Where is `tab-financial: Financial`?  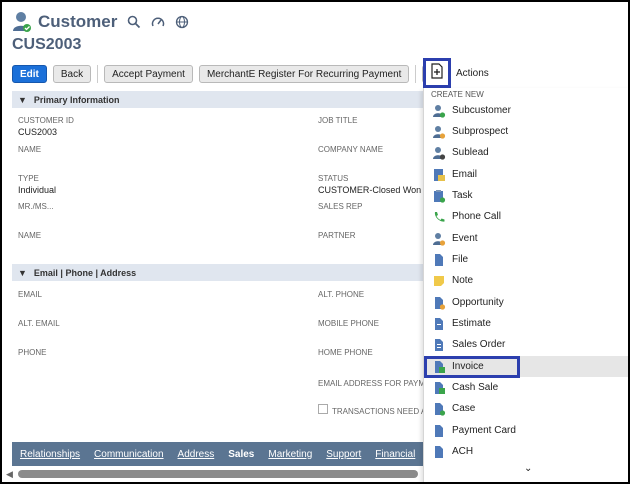
tab-financial: Financial is located at coordinates (395, 454).